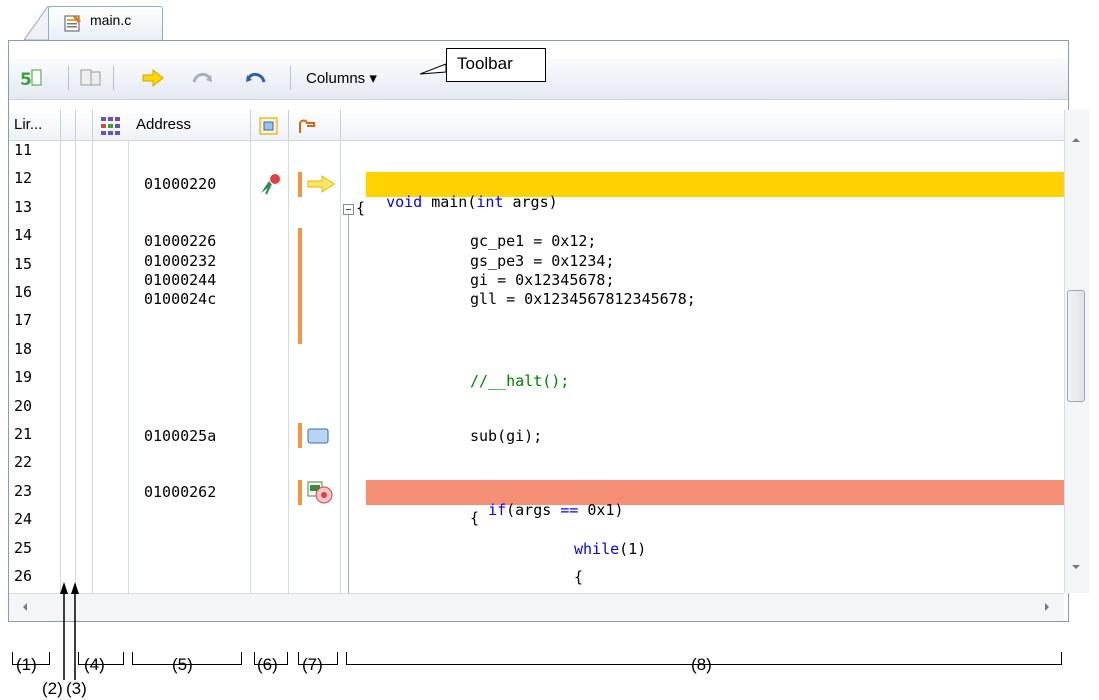 The height and width of the screenshot is (700, 1099). I want to click on label-8: (8), so click(701, 664).